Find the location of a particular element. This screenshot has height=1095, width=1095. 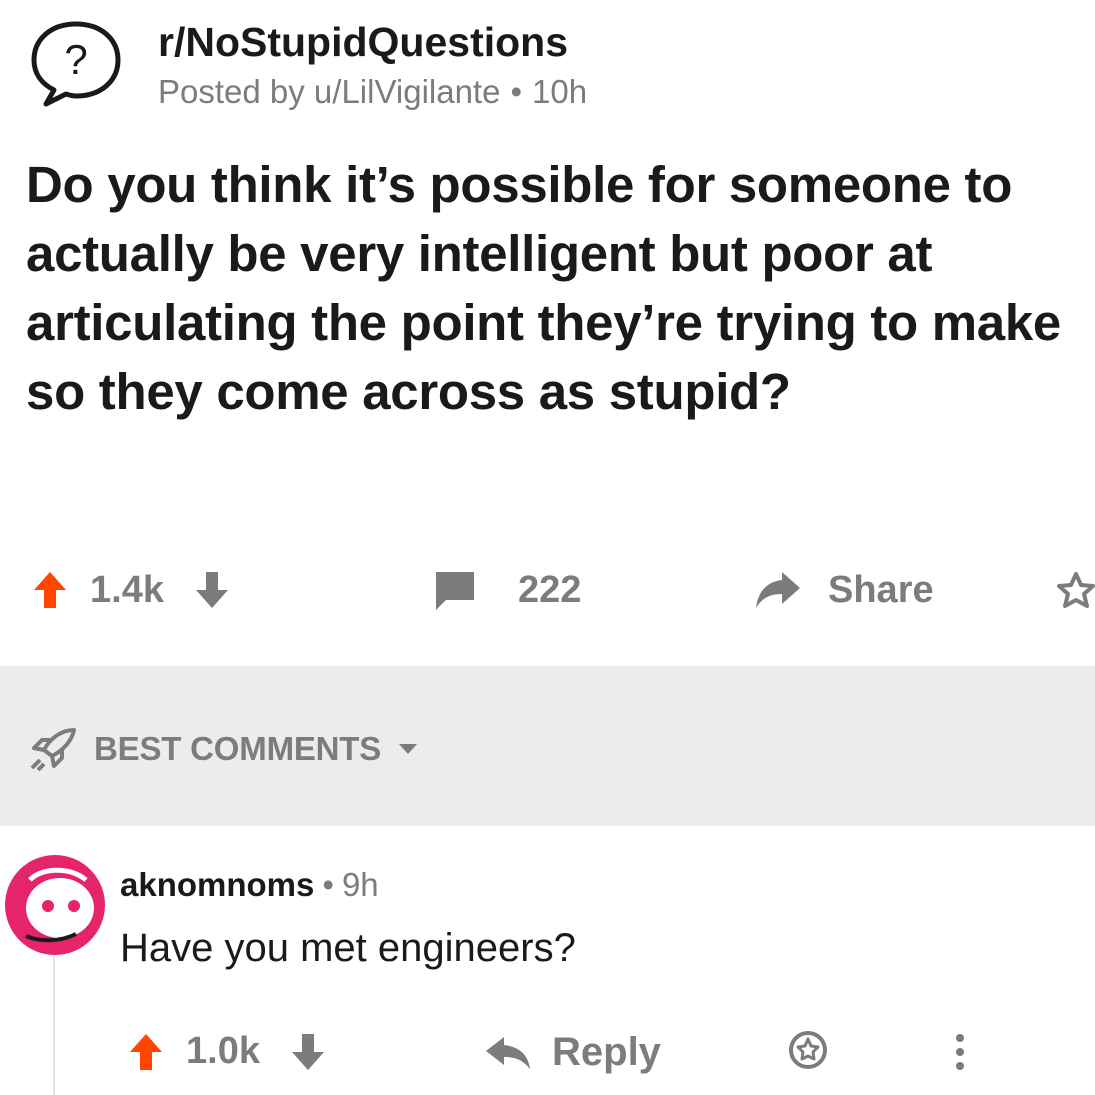

comments-button: 222 is located at coordinates (506, 590).